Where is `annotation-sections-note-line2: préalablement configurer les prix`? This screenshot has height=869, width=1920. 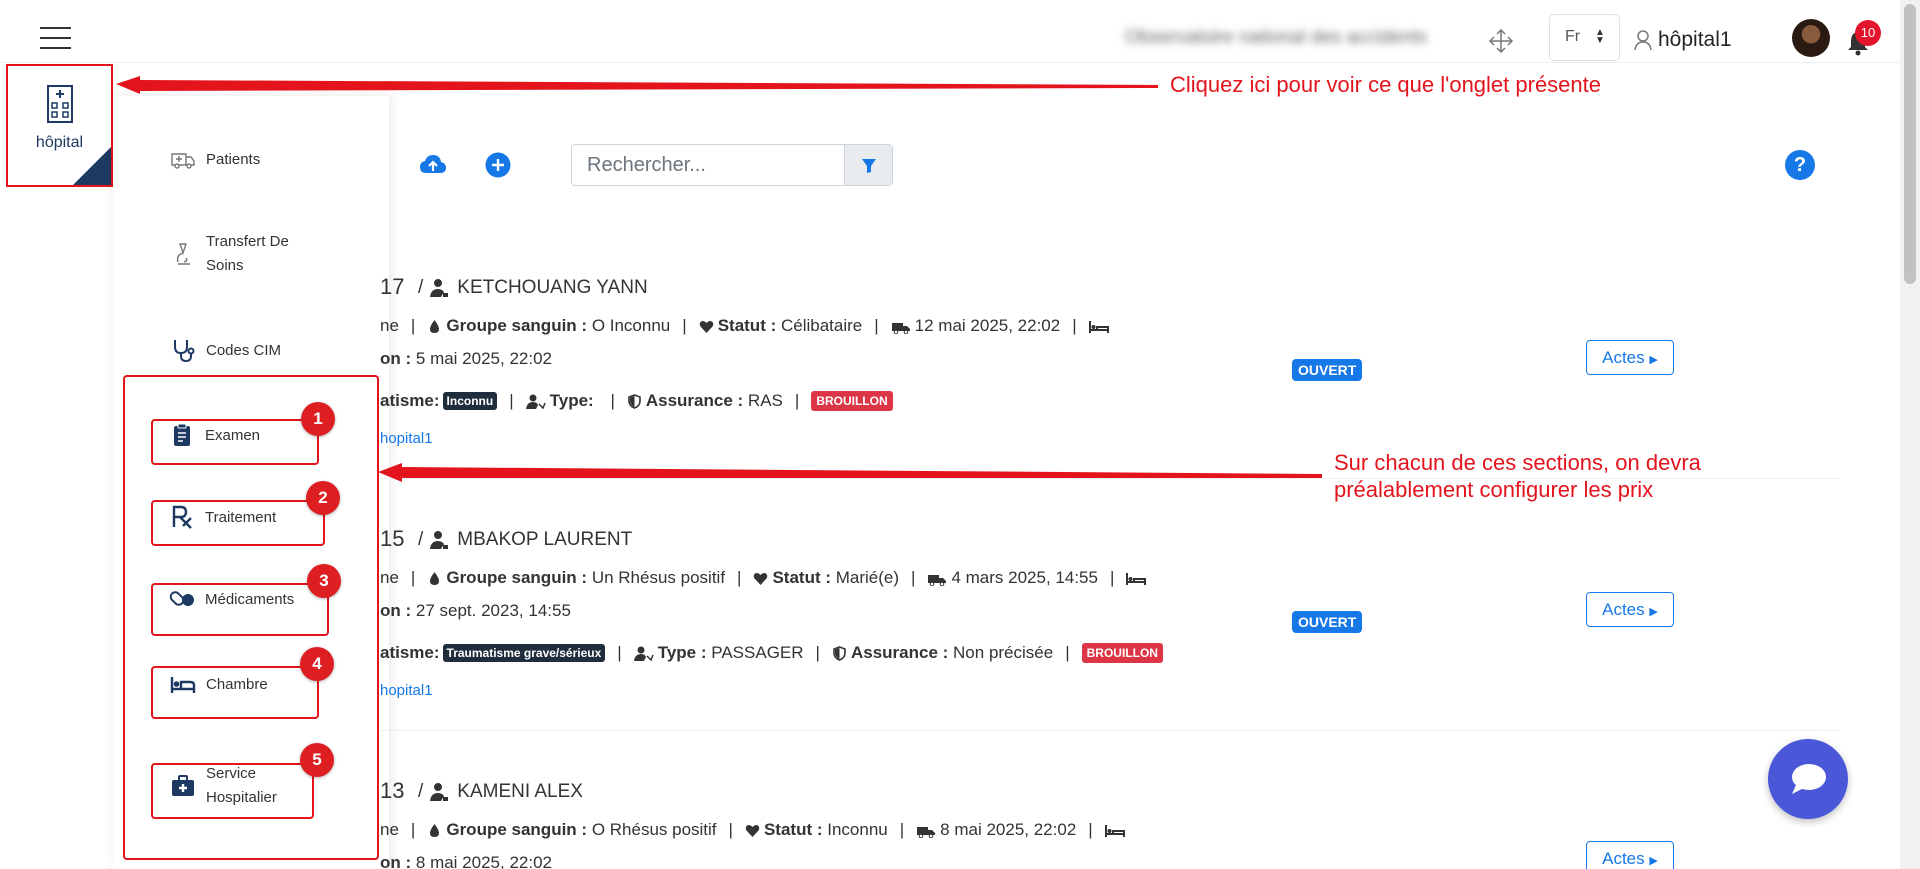 annotation-sections-note-line2: préalablement configurer les prix is located at coordinates (1494, 489).